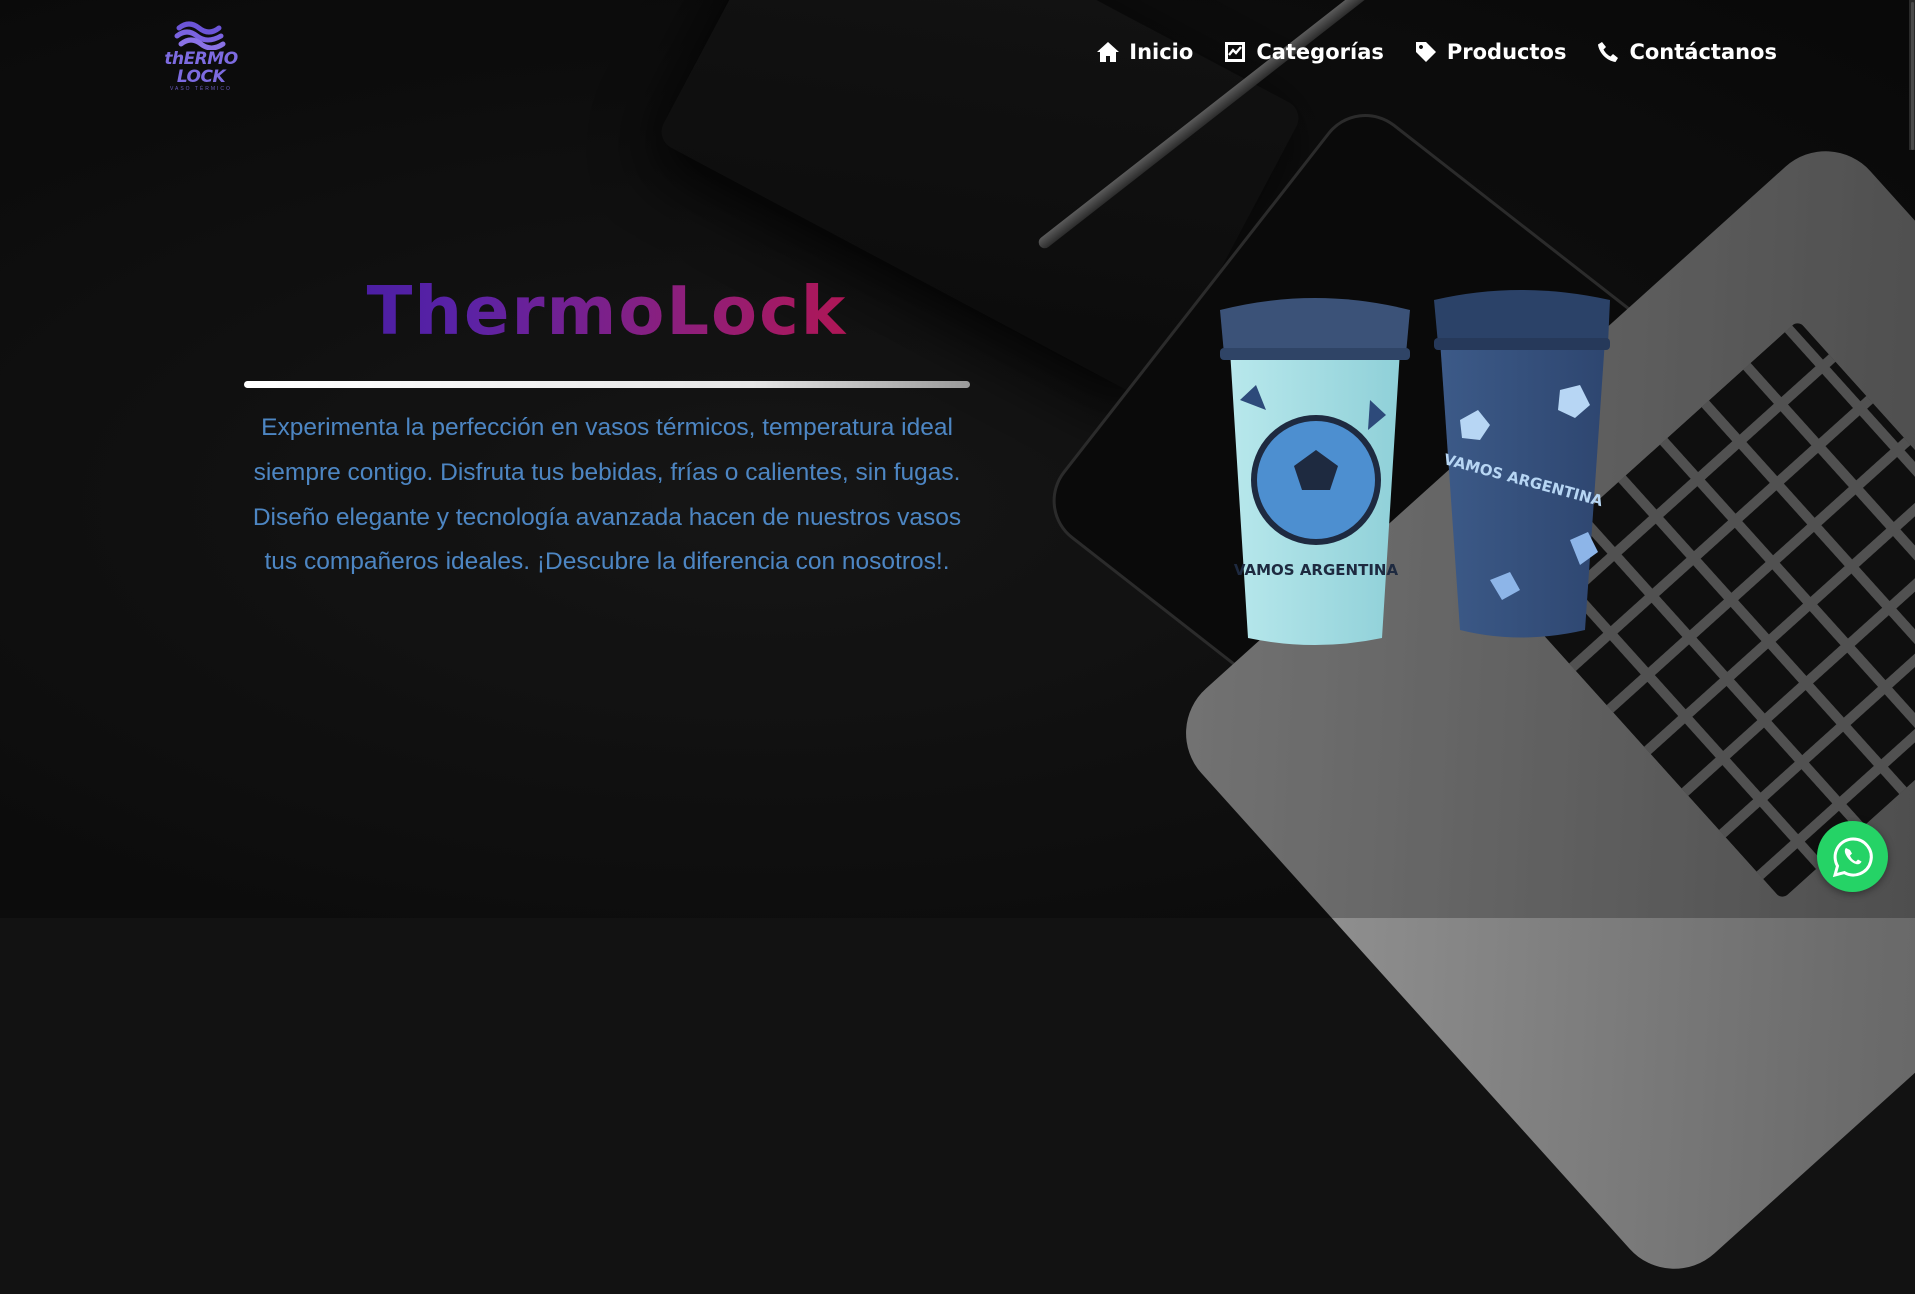 This screenshot has width=1915, height=1294. I want to click on nav-item-categorias: Categorías, so click(1303, 52).